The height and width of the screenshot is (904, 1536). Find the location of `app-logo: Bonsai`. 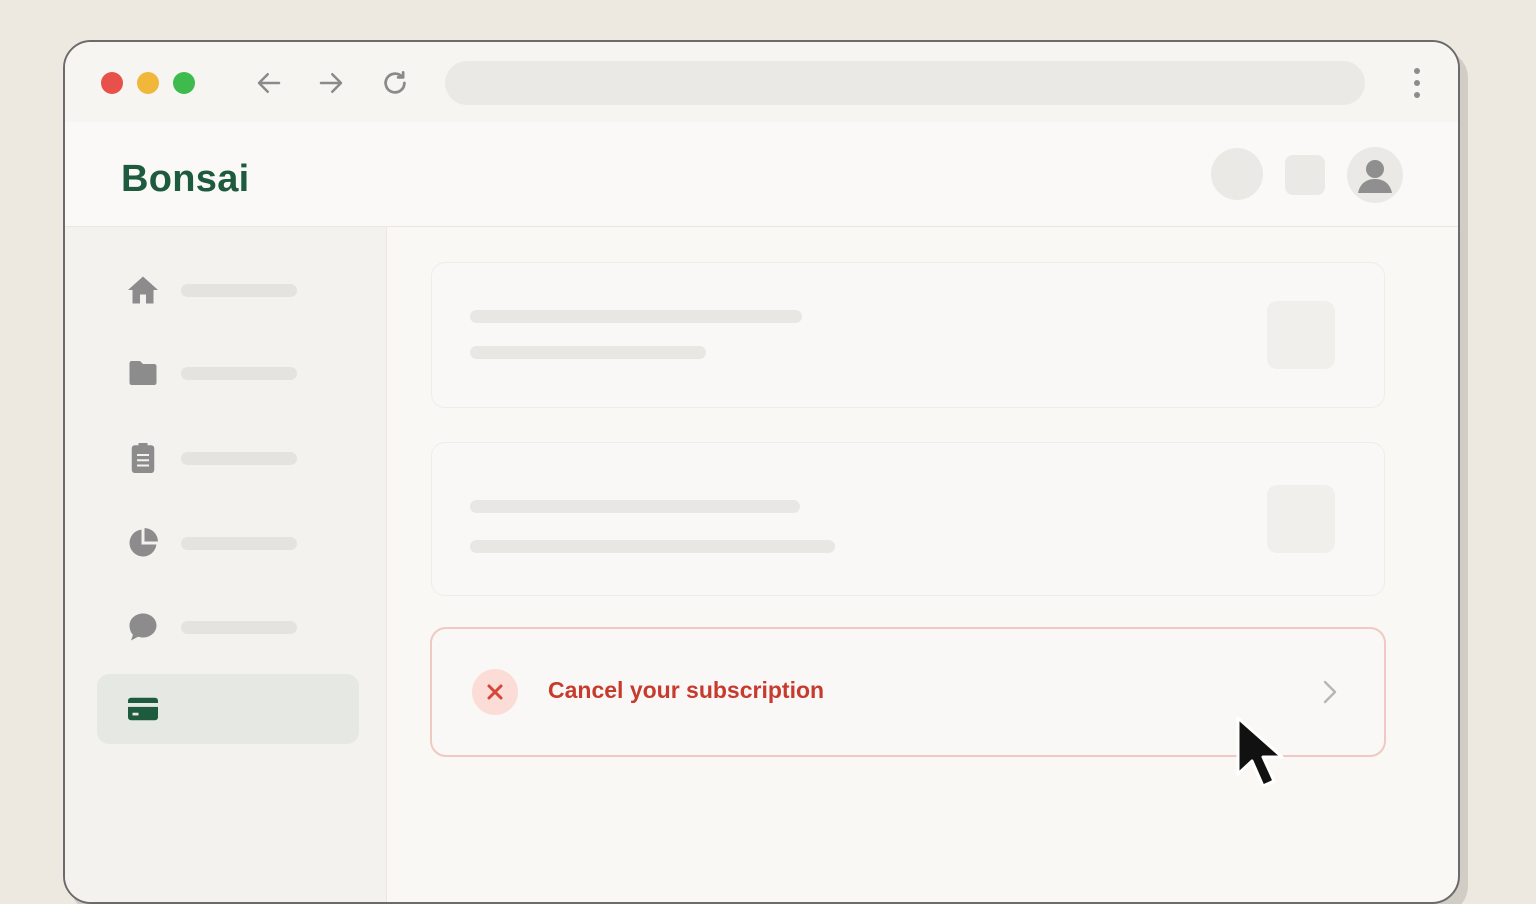

app-logo: Bonsai is located at coordinates (185, 179).